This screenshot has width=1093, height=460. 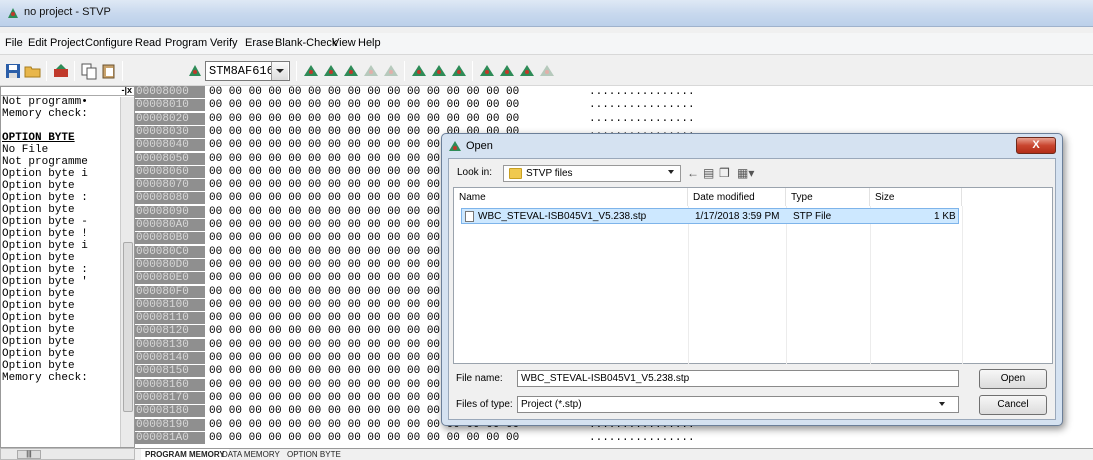 I want to click on log-scroll-thumb, so click(x=128, y=327).